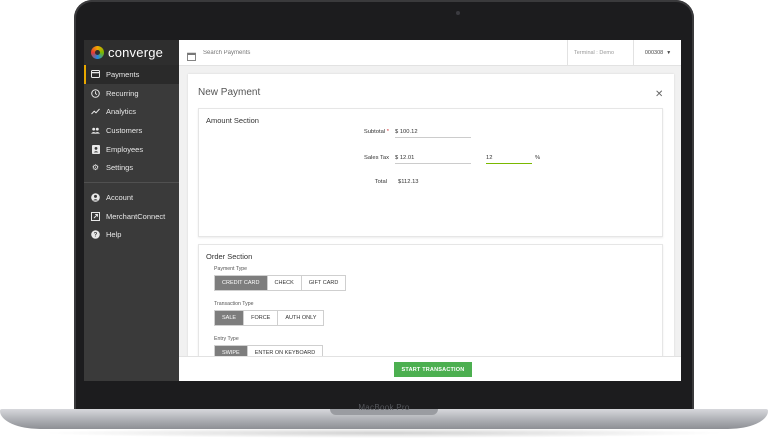  What do you see at coordinates (95, 93) in the screenshot?
I see `clock-icon` at bounding box center [95, 93].